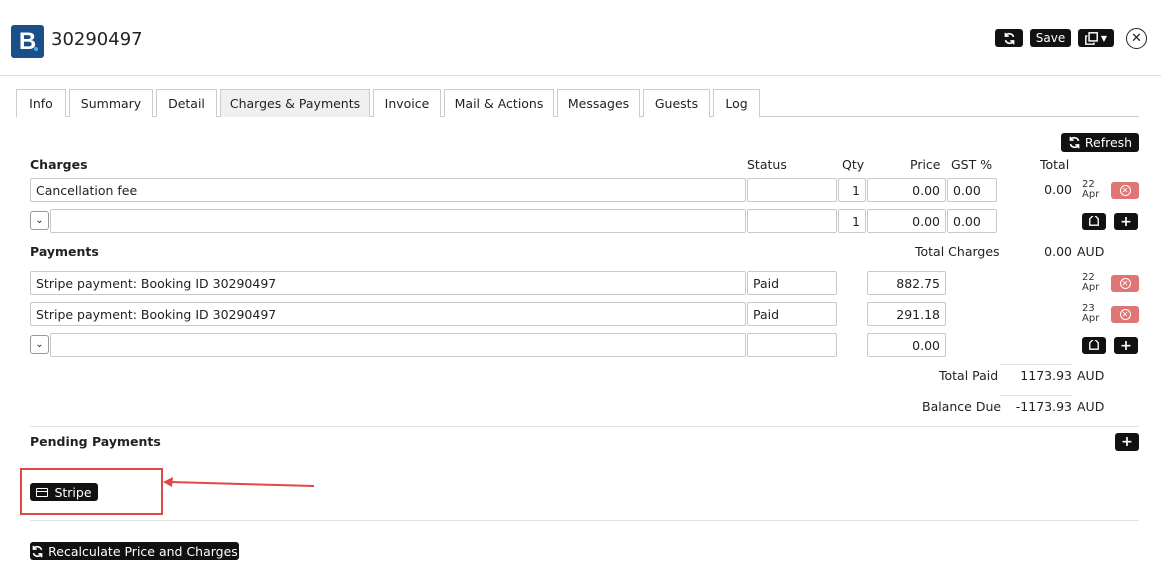  I want to click on add-charge-button: +, so click(1126, 221).